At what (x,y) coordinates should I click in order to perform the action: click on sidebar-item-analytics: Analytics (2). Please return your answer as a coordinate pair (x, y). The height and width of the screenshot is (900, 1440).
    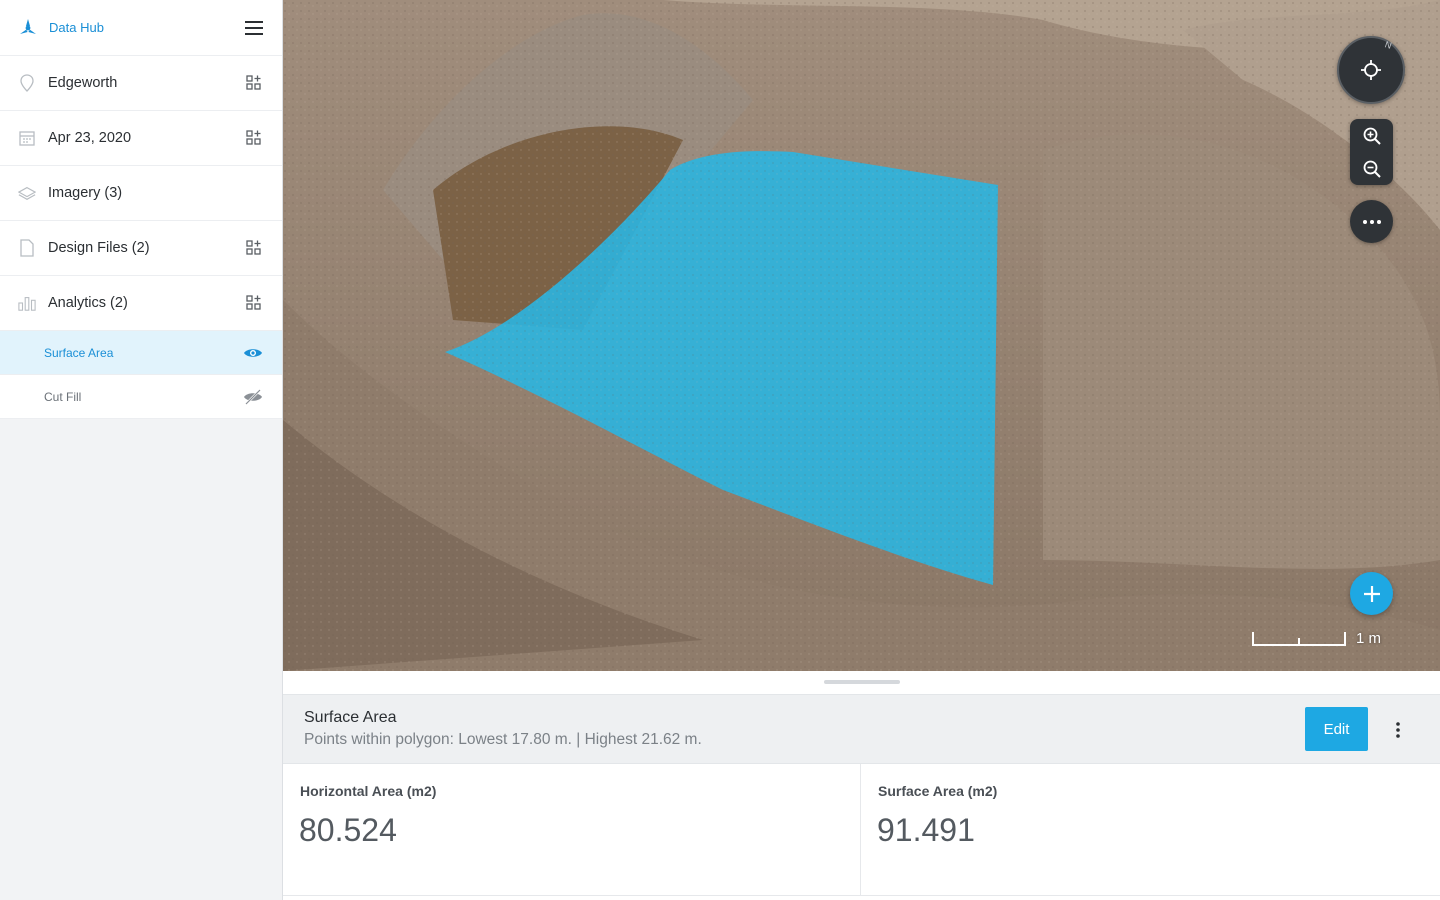
    Looking at the image, I should click on (141, 303).